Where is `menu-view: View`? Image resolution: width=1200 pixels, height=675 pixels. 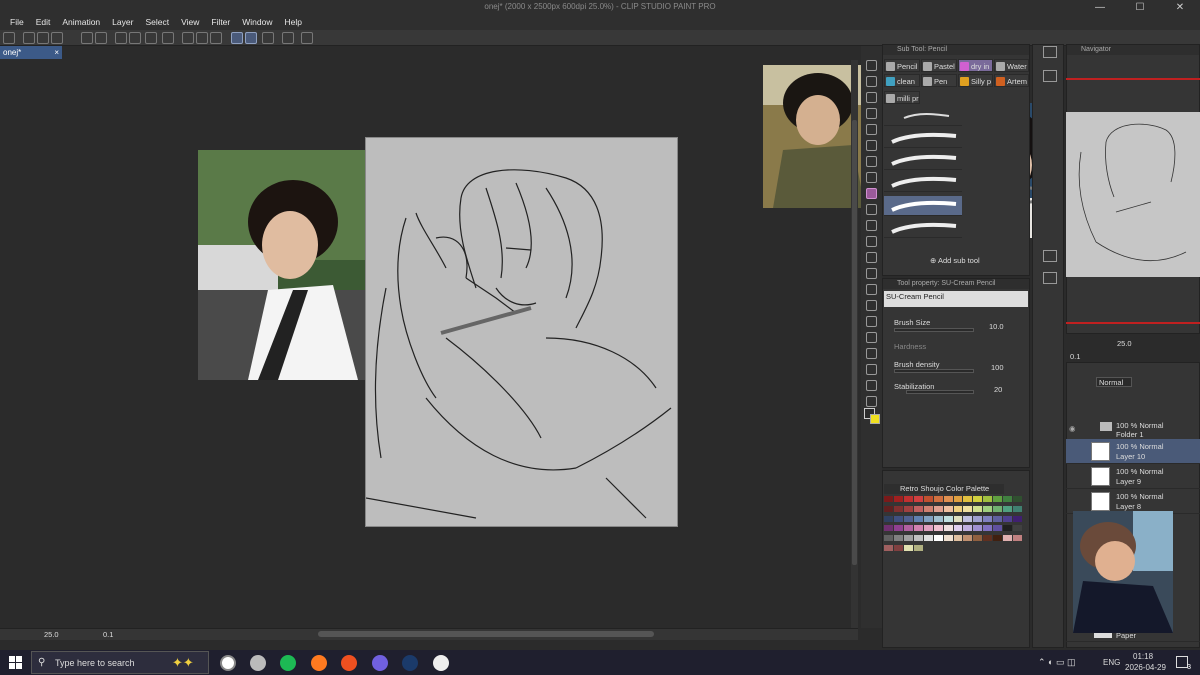
menu-view: View is located at coordinates (190, 22).